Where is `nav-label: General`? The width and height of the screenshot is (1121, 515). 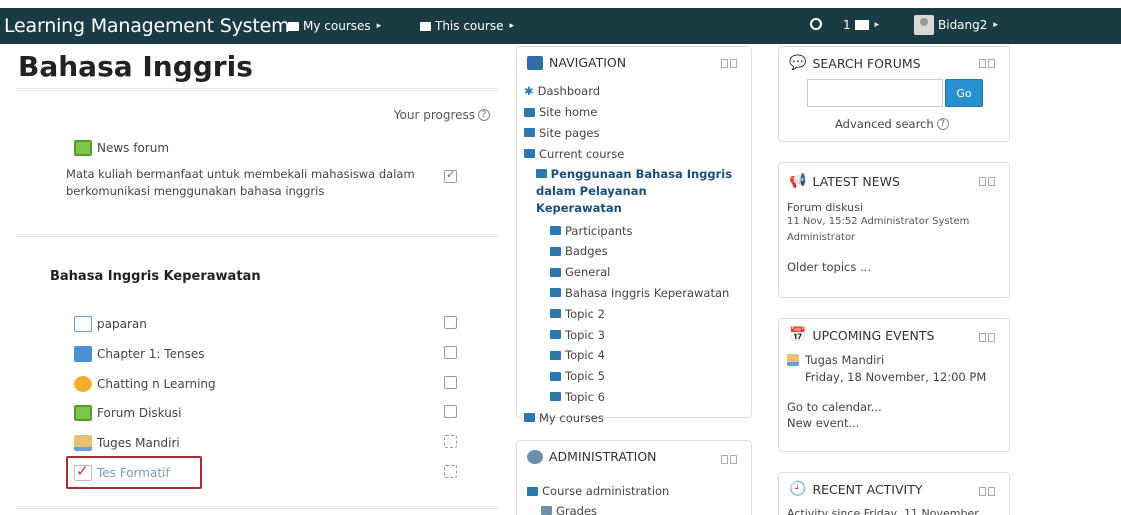
nav-label: General is located at coordinates (588, 272).